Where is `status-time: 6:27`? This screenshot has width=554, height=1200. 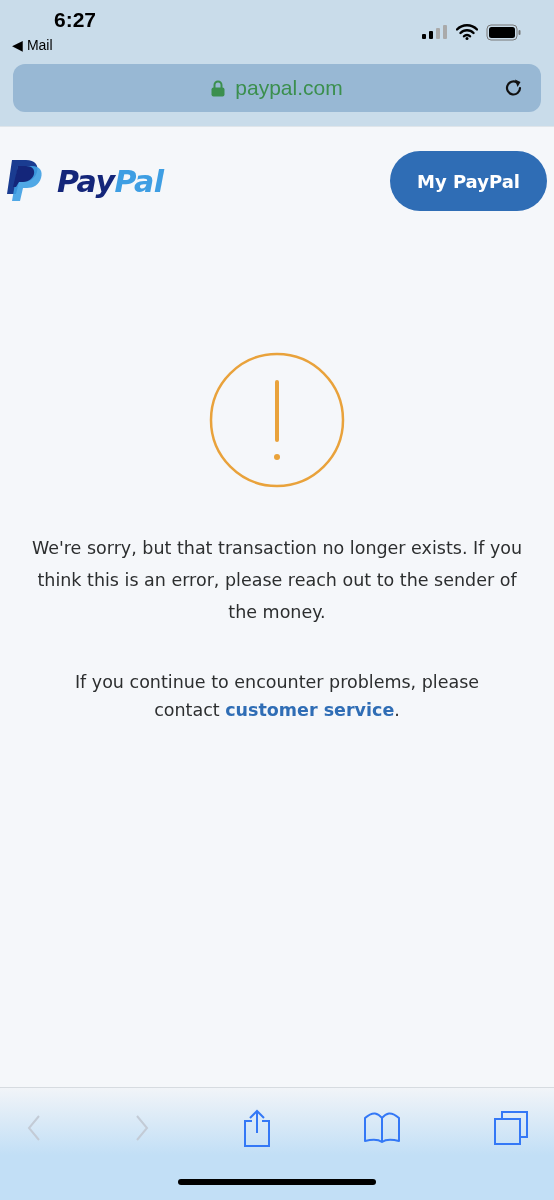 status-time: 6:27 is located at coordinates (75, 20).